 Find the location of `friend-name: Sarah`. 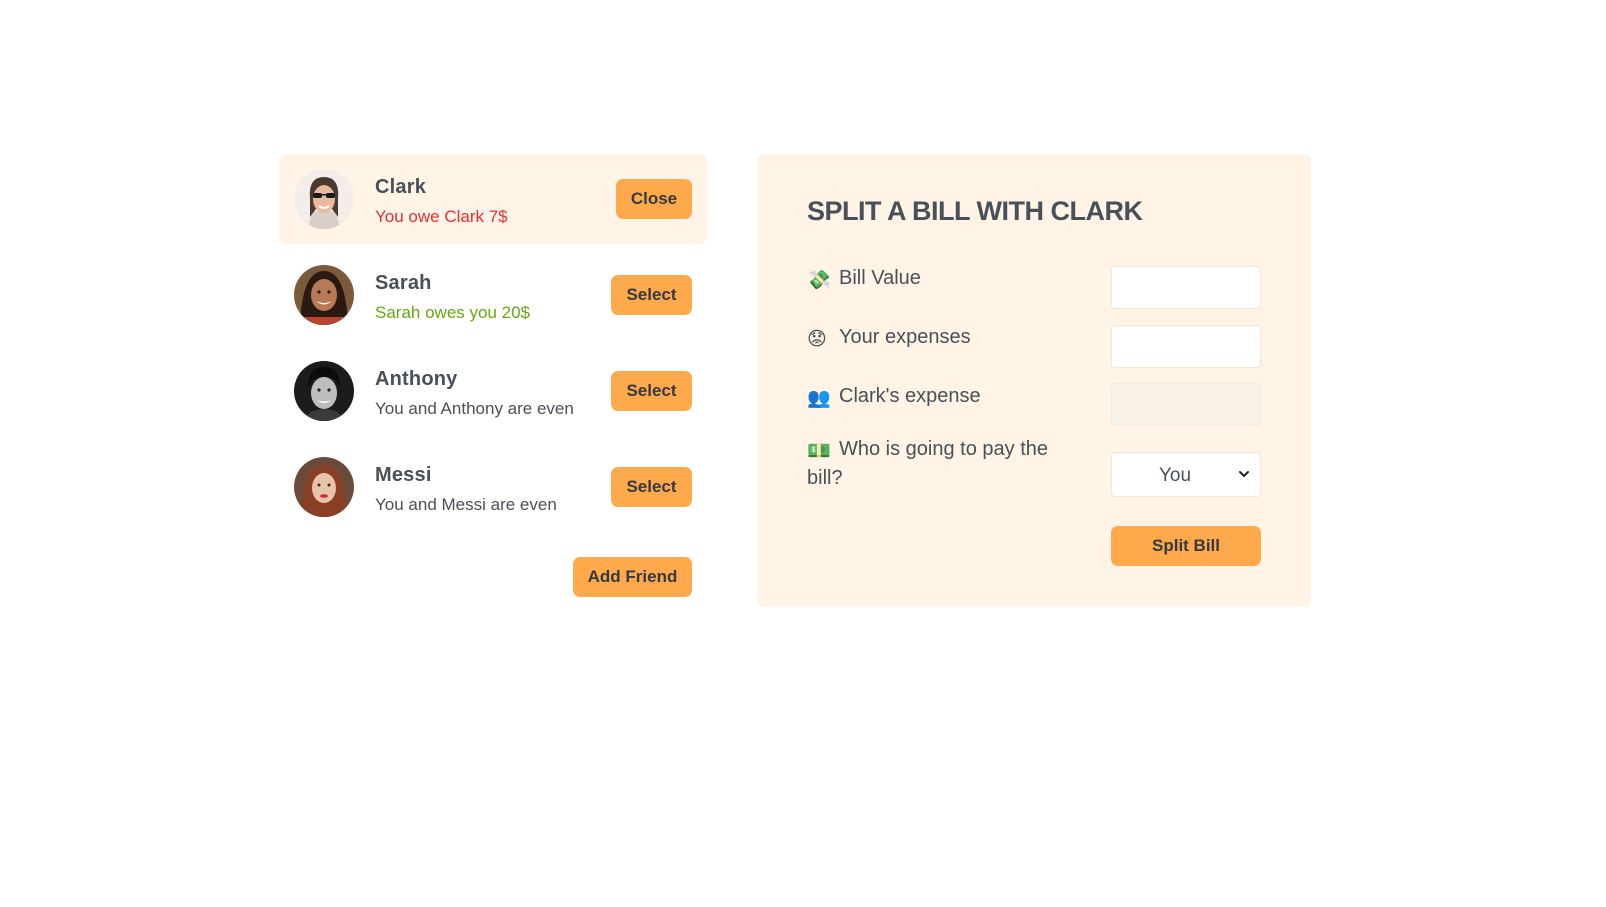

friend-name: Sarah is located at coordinates (403, 283).